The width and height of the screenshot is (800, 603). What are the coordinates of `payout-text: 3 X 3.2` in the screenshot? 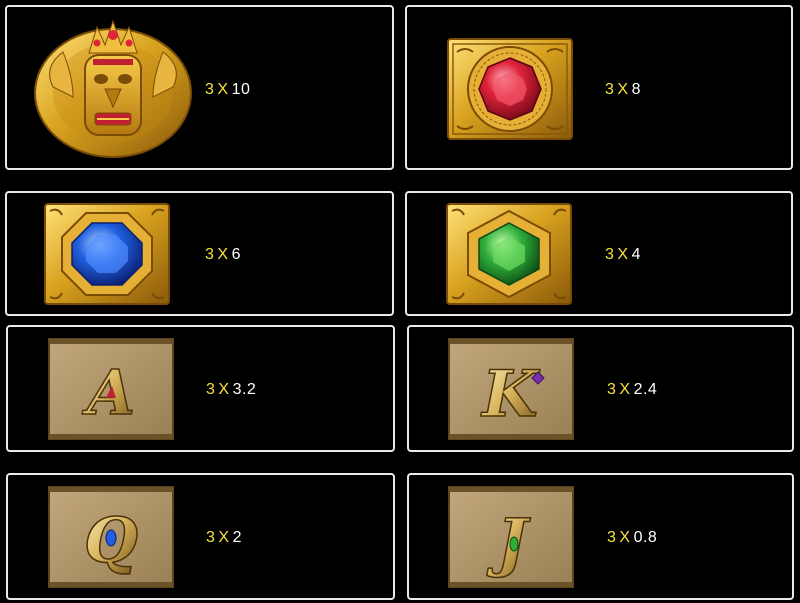 It's located at (231, 390).